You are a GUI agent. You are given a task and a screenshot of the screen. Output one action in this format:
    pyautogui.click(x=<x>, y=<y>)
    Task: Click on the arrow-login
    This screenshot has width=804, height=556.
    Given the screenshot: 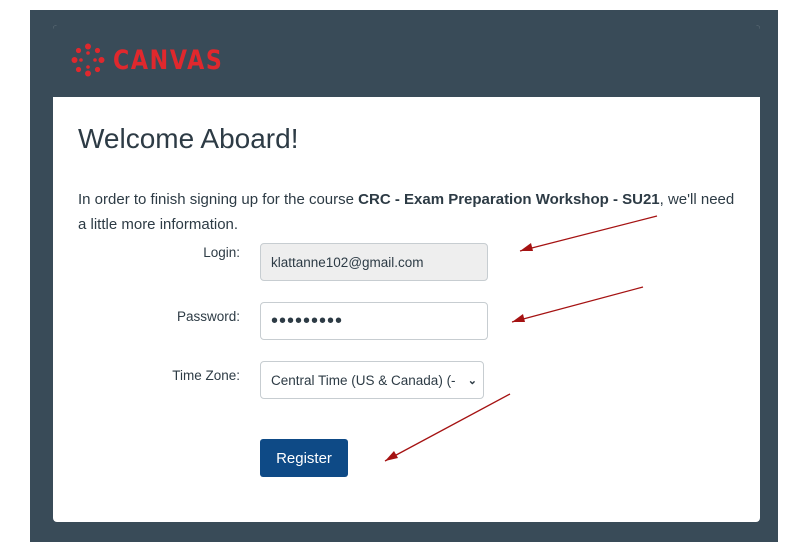 What is the action you would take?
    pyautogui.click(x=588, y=233)
    